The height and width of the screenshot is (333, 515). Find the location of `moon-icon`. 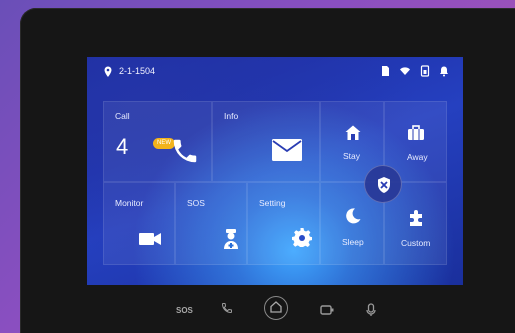

moon-icon is located at coordinates (353, 216).